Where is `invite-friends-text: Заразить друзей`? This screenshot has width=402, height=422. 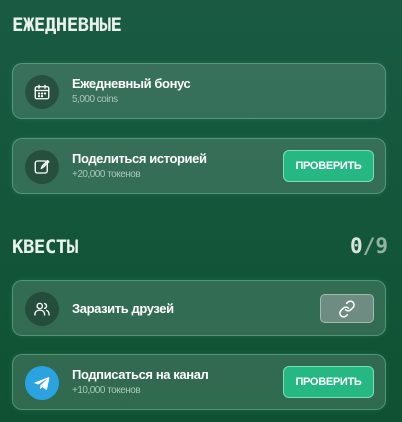
invite-friends-text: Заразить друзей is located at coordinates (123, 308).